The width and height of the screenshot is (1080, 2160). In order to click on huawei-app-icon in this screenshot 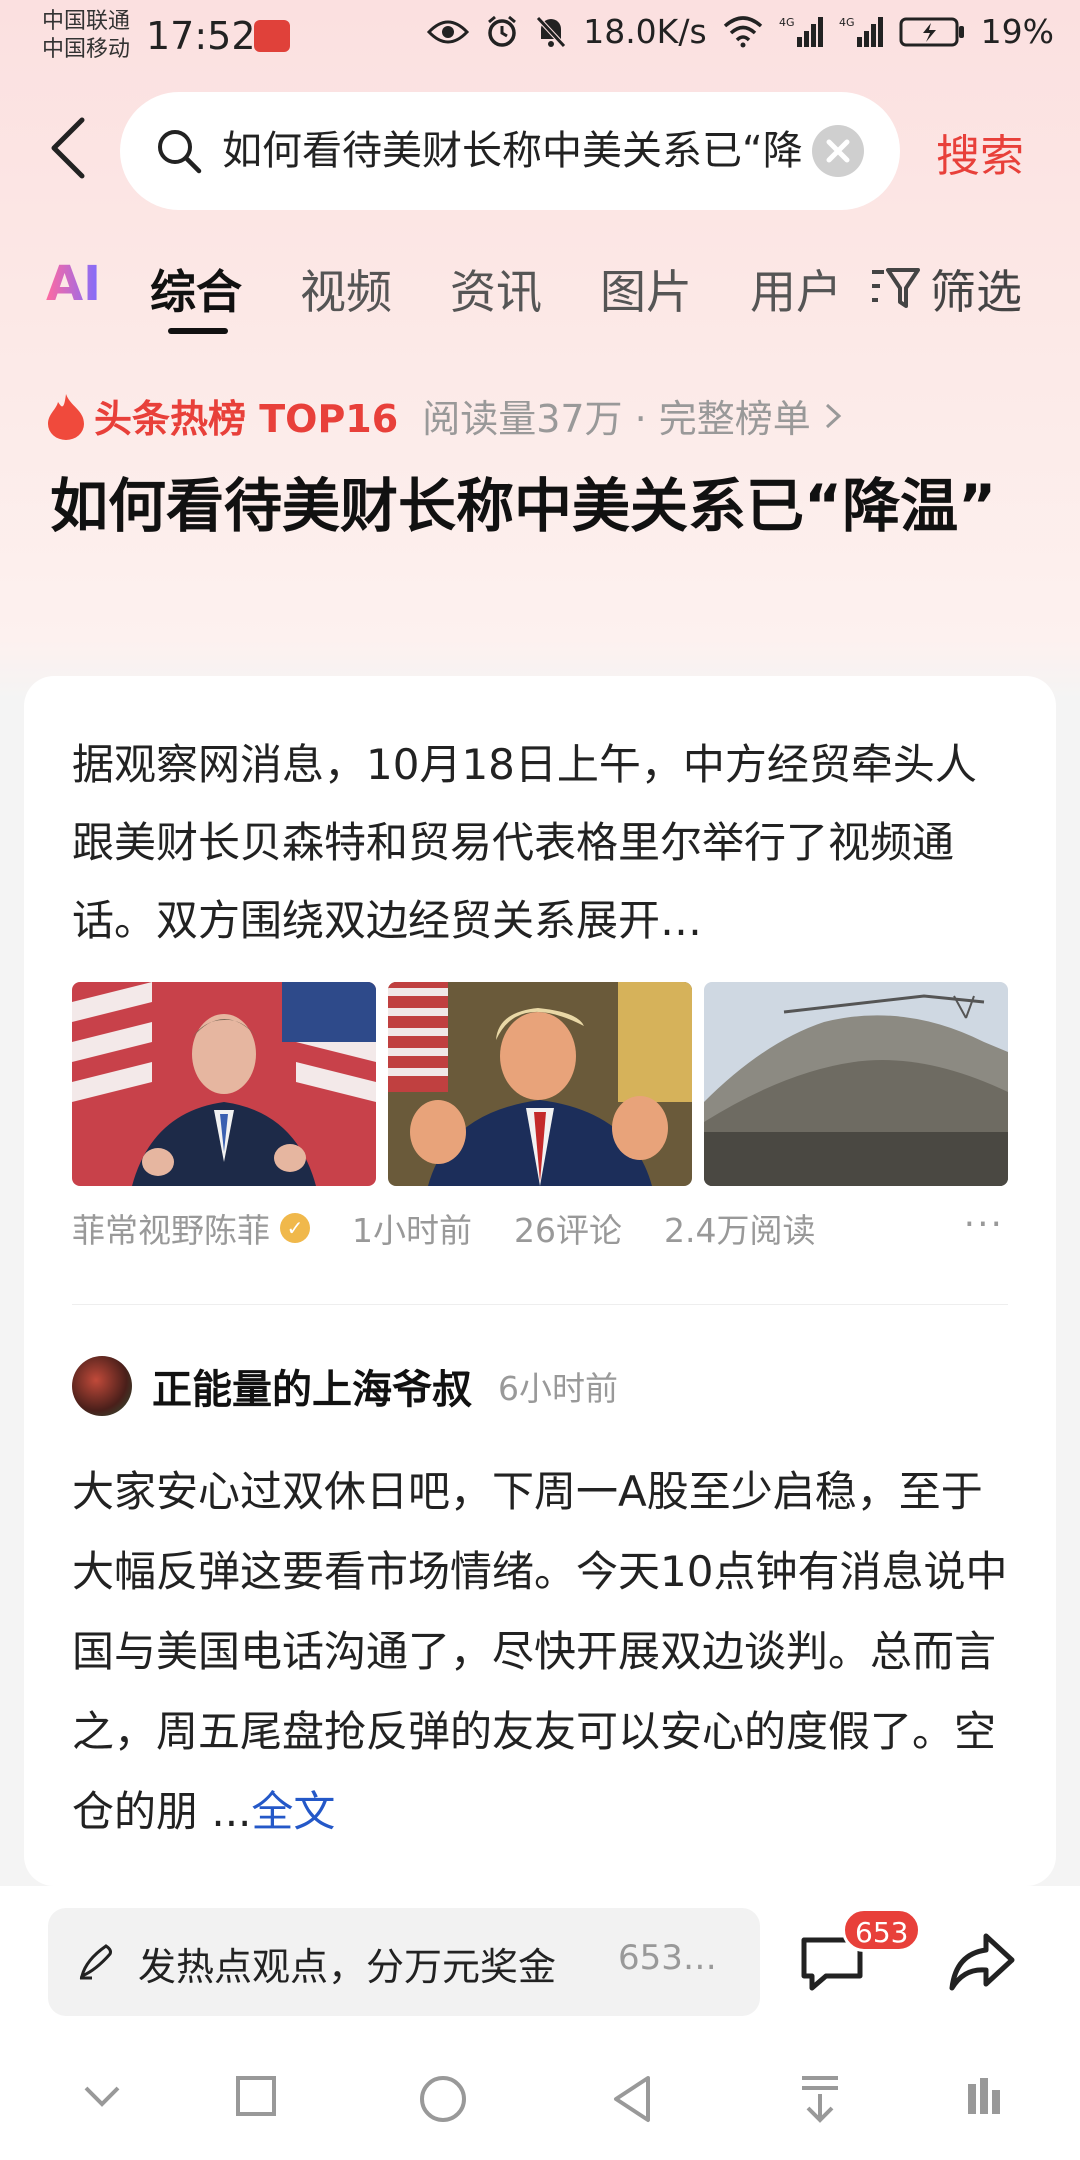, I will do `click(272, 36)`.